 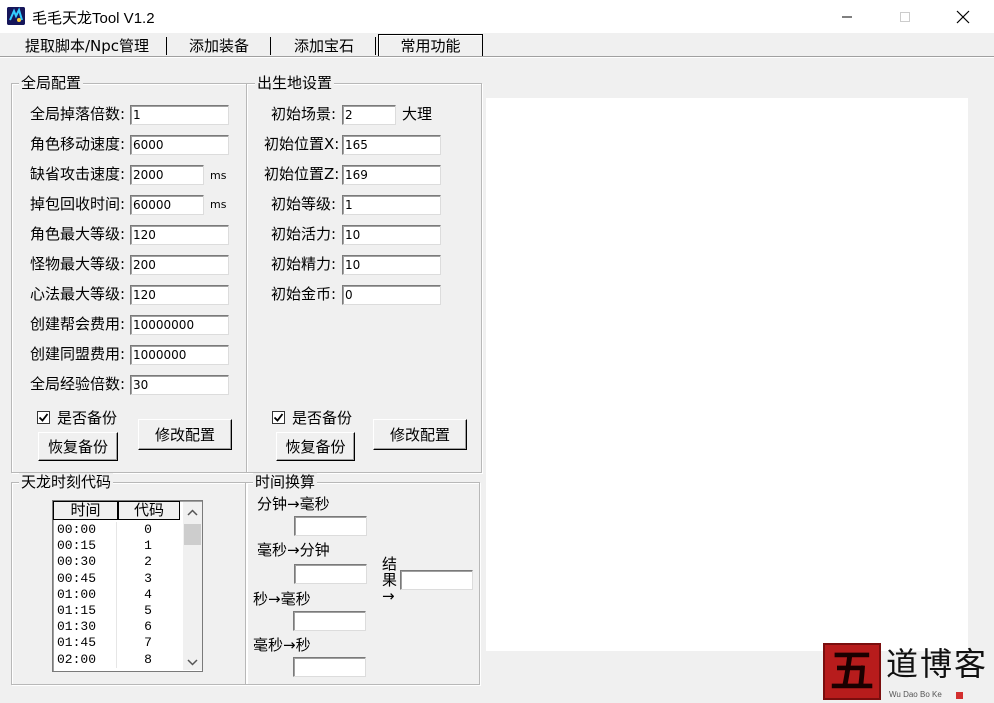 What do you see at coordinates (85, 627) in the screenshot?
I see `time-cell: 01:30` at bounding box center [85, 627].